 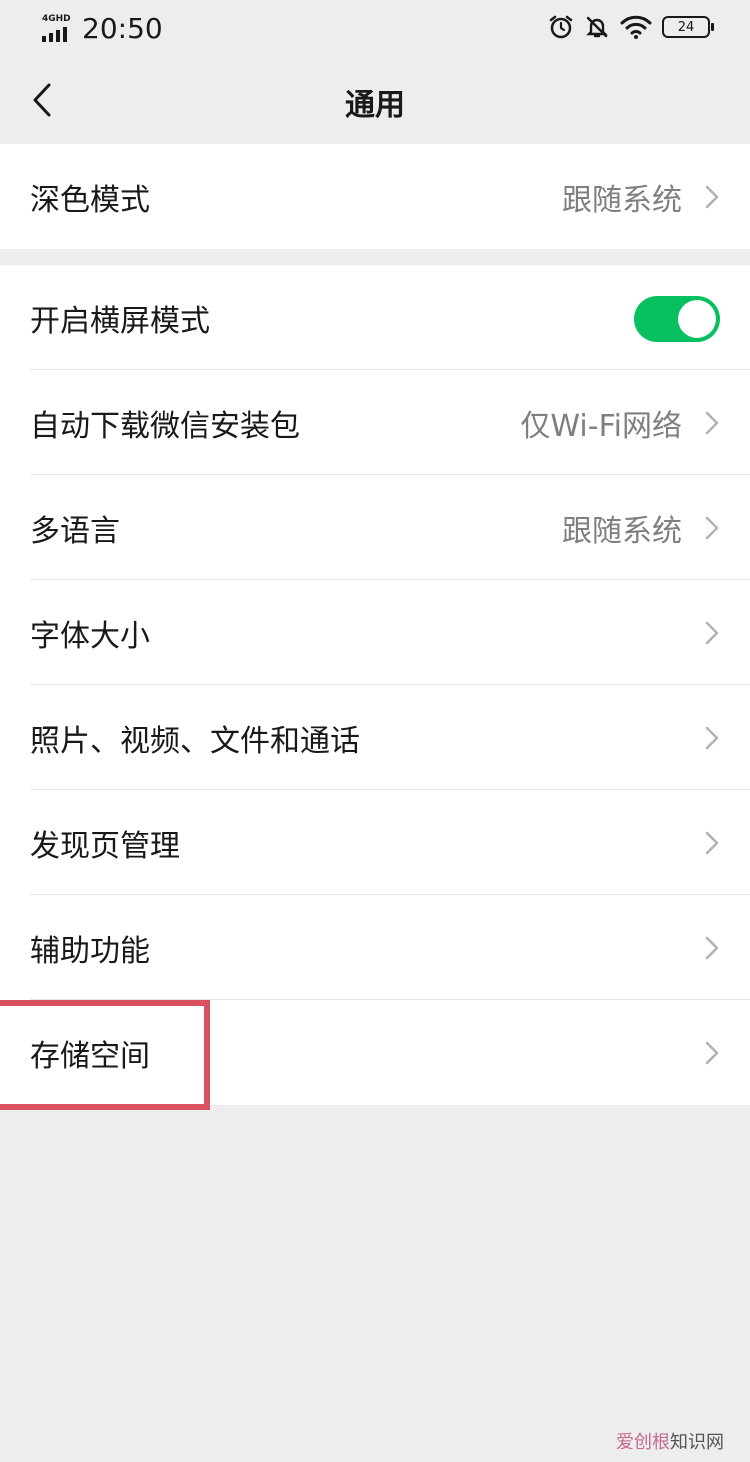 I want to click on setting-dark-mode: 深色模式 跟随系统, so click(x=375, y=196).